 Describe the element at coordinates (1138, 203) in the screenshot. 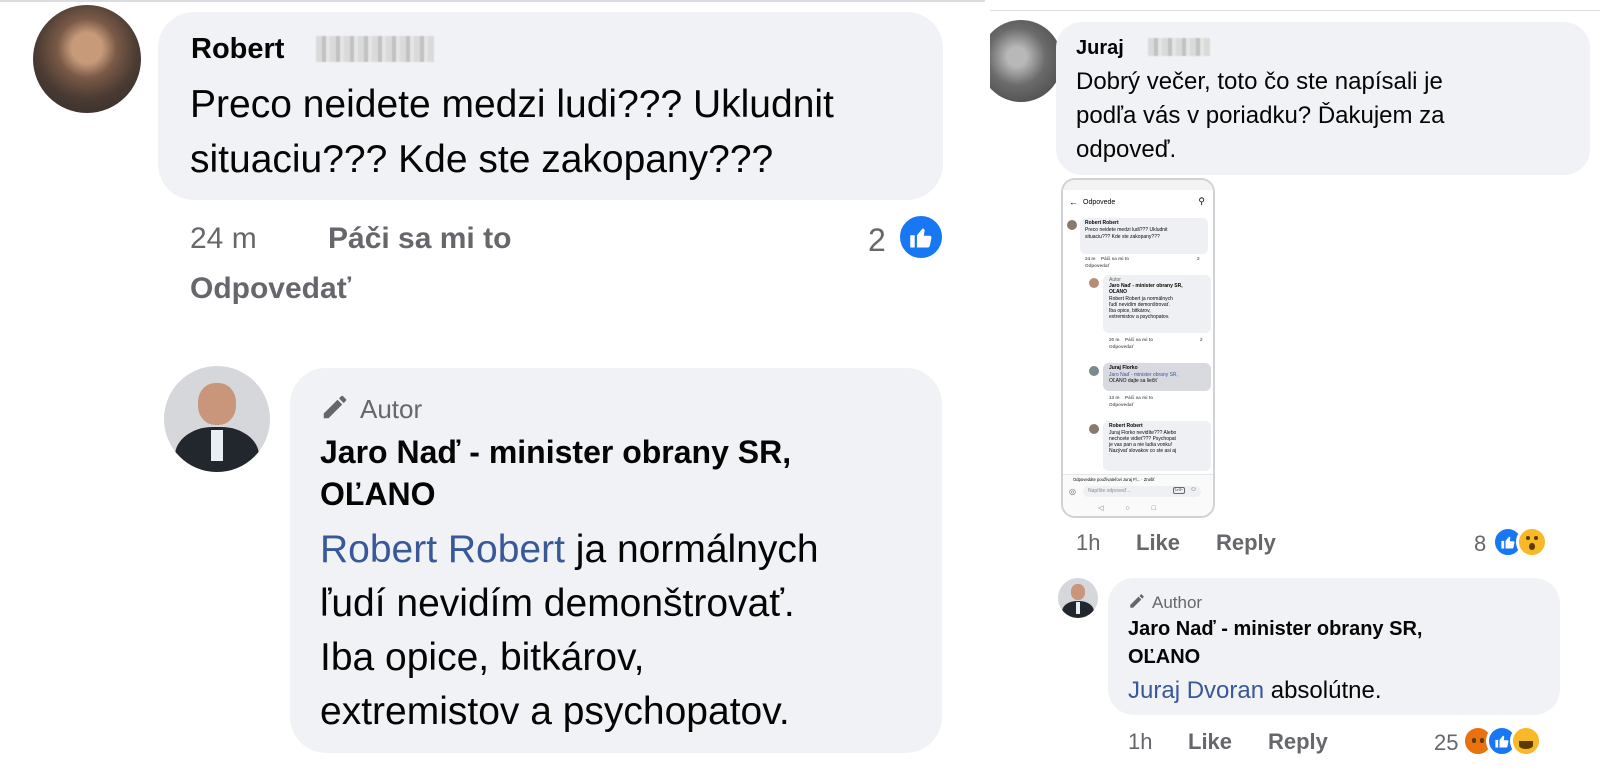

I see `phone-header: ← Odpovede ⚲` at that location.